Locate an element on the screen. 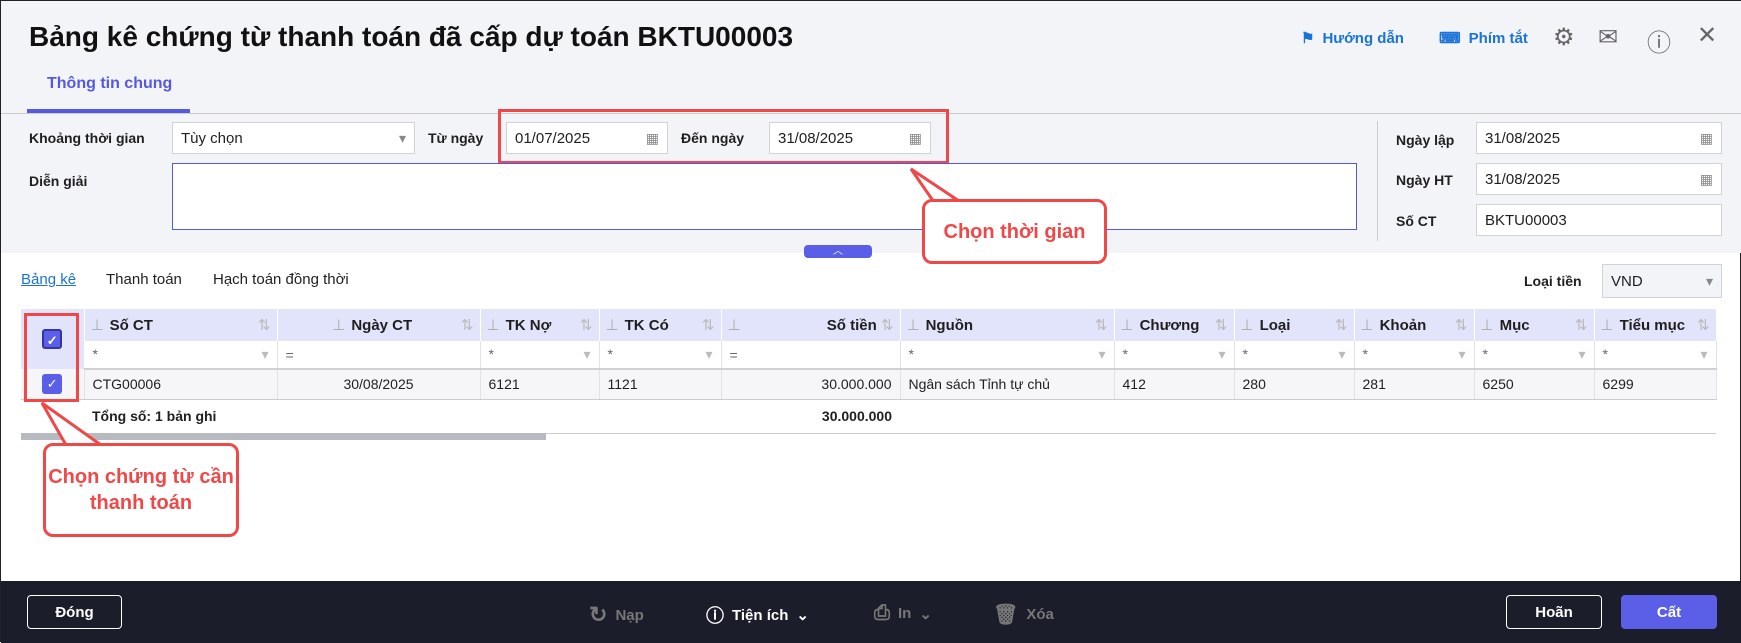 The image size is (1741, 643). subtab-list: Bảng kê is located at coordinates (48, 279).